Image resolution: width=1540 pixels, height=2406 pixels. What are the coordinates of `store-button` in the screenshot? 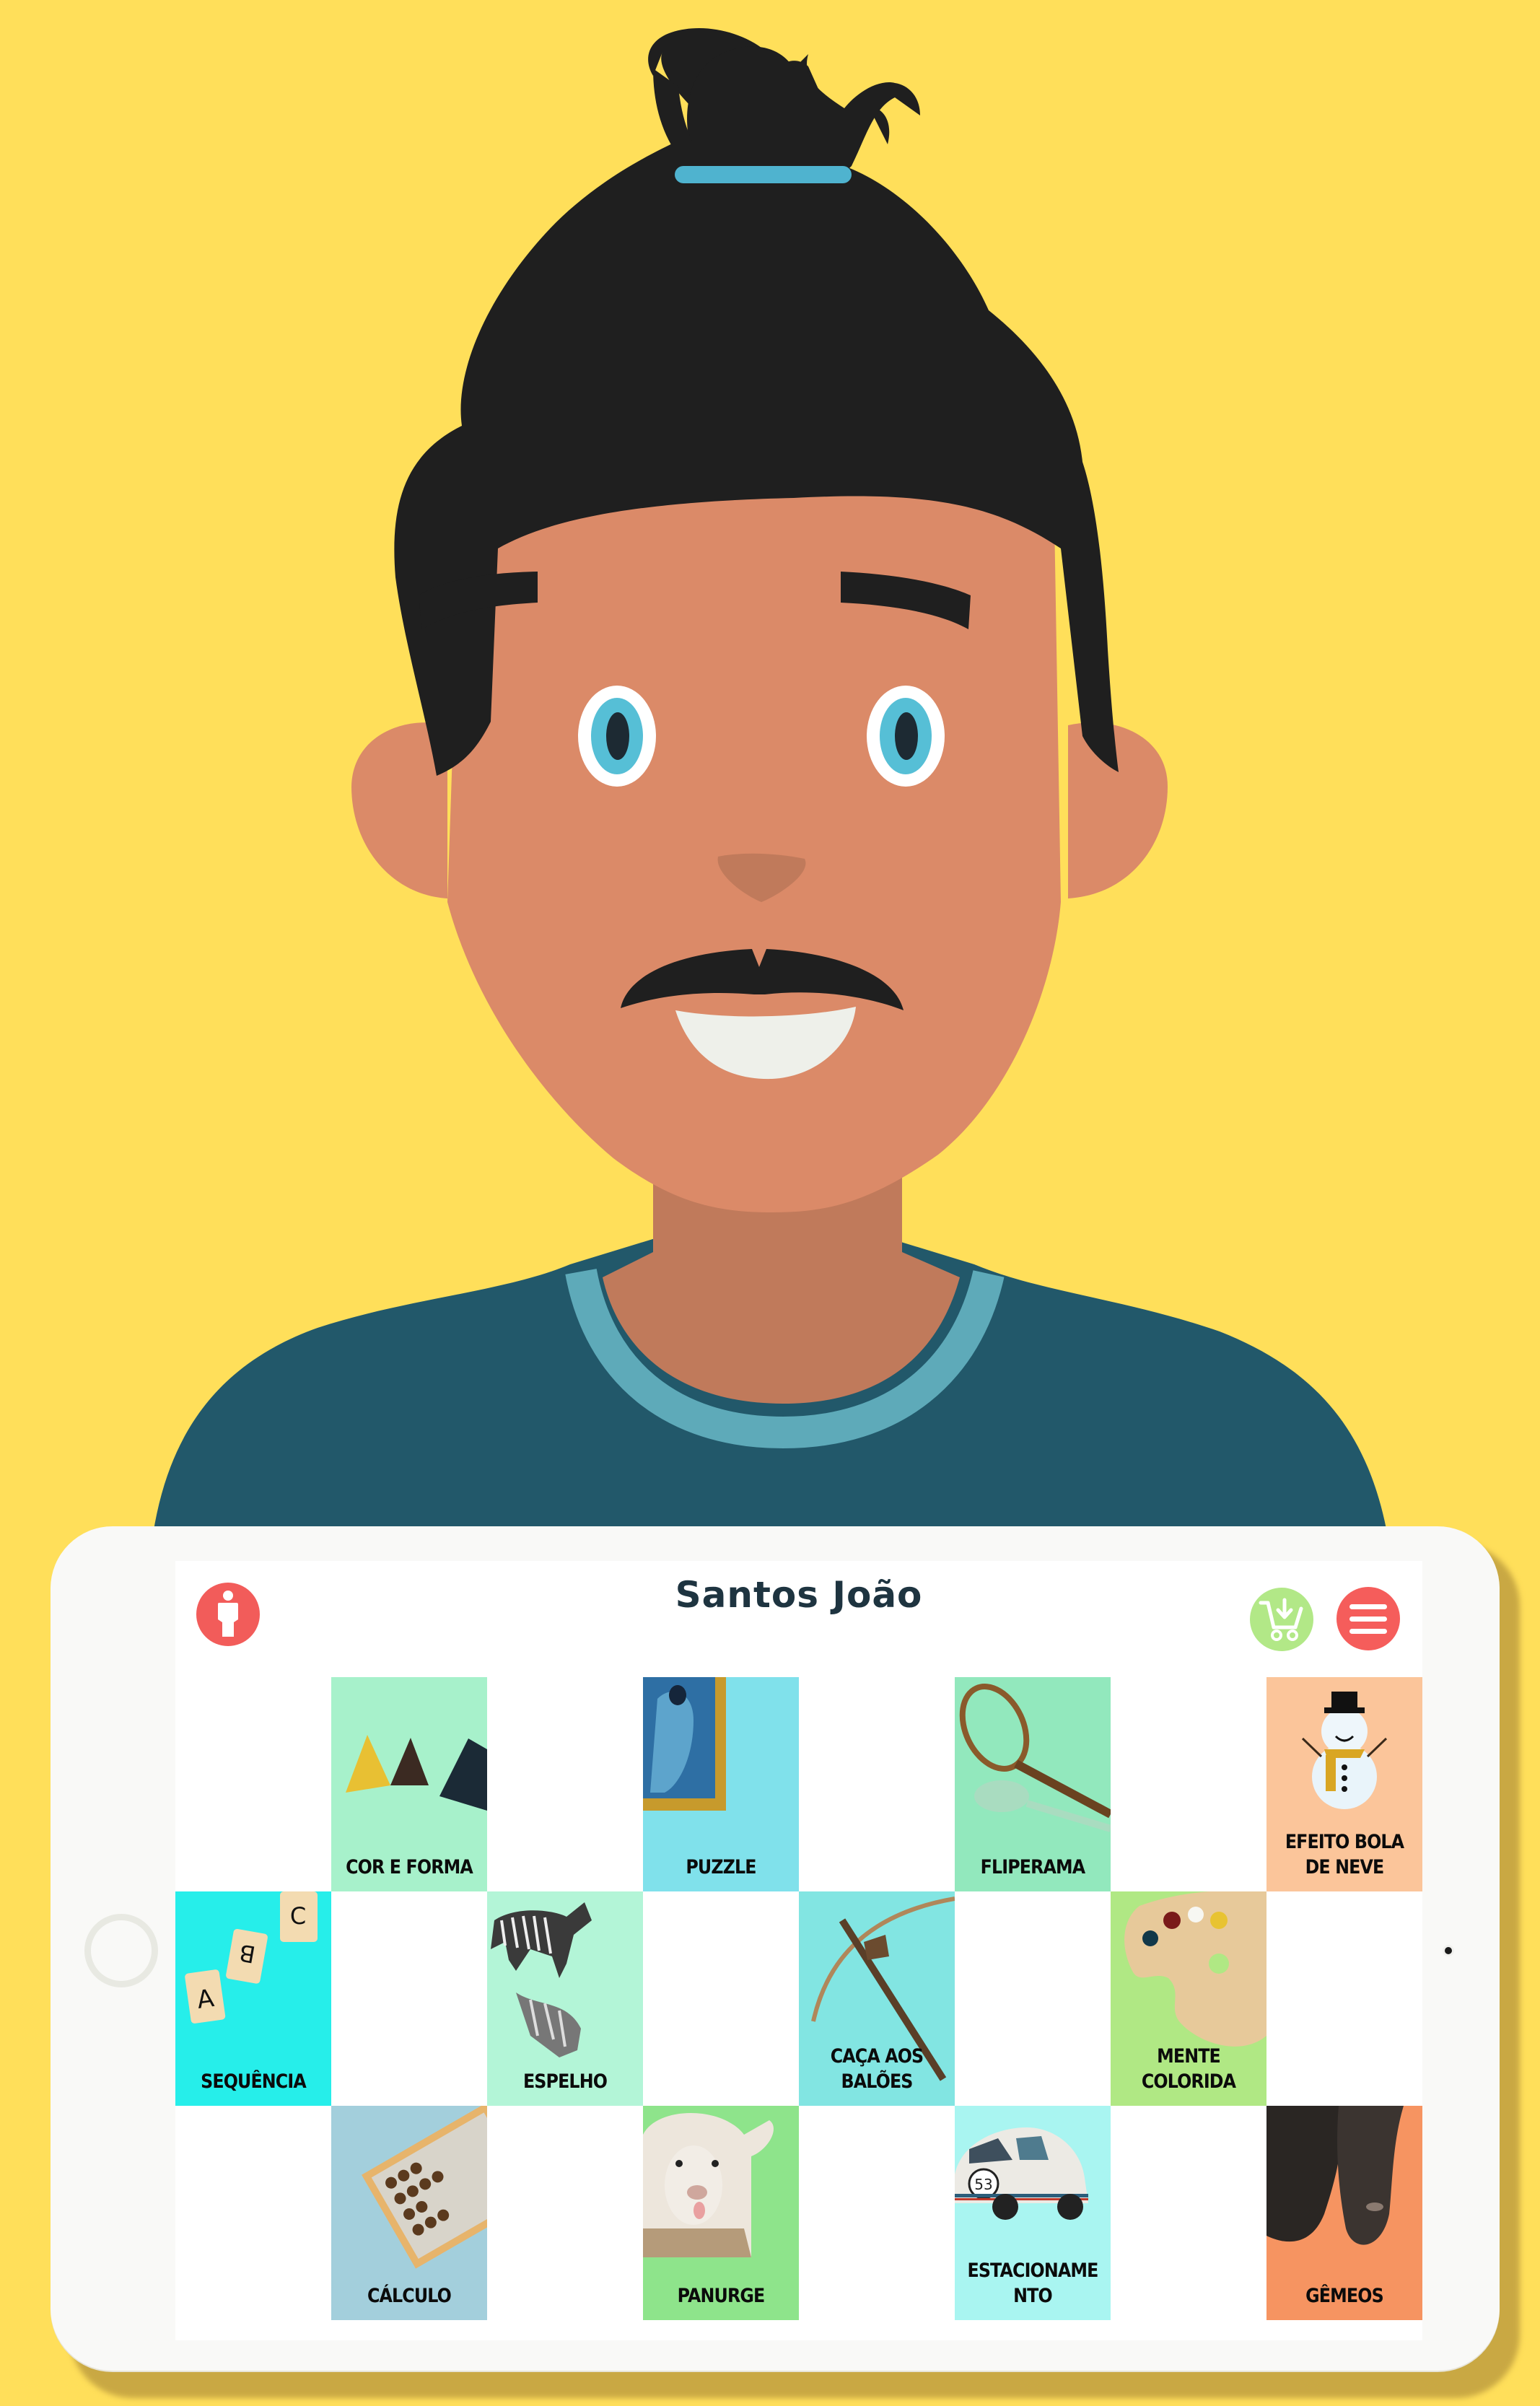 It's located at (1281, 1619).